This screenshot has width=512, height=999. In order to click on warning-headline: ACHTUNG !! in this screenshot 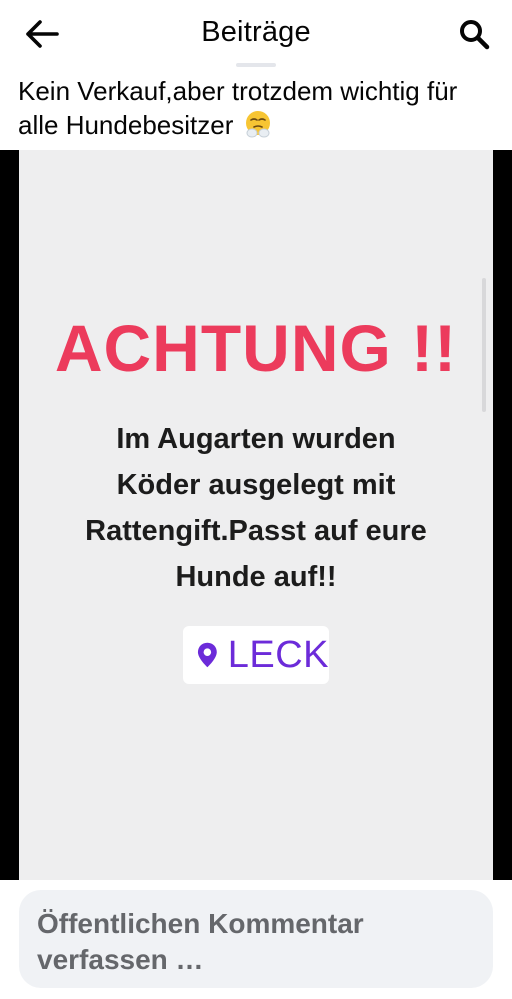, I will do `click(256, 348)`.